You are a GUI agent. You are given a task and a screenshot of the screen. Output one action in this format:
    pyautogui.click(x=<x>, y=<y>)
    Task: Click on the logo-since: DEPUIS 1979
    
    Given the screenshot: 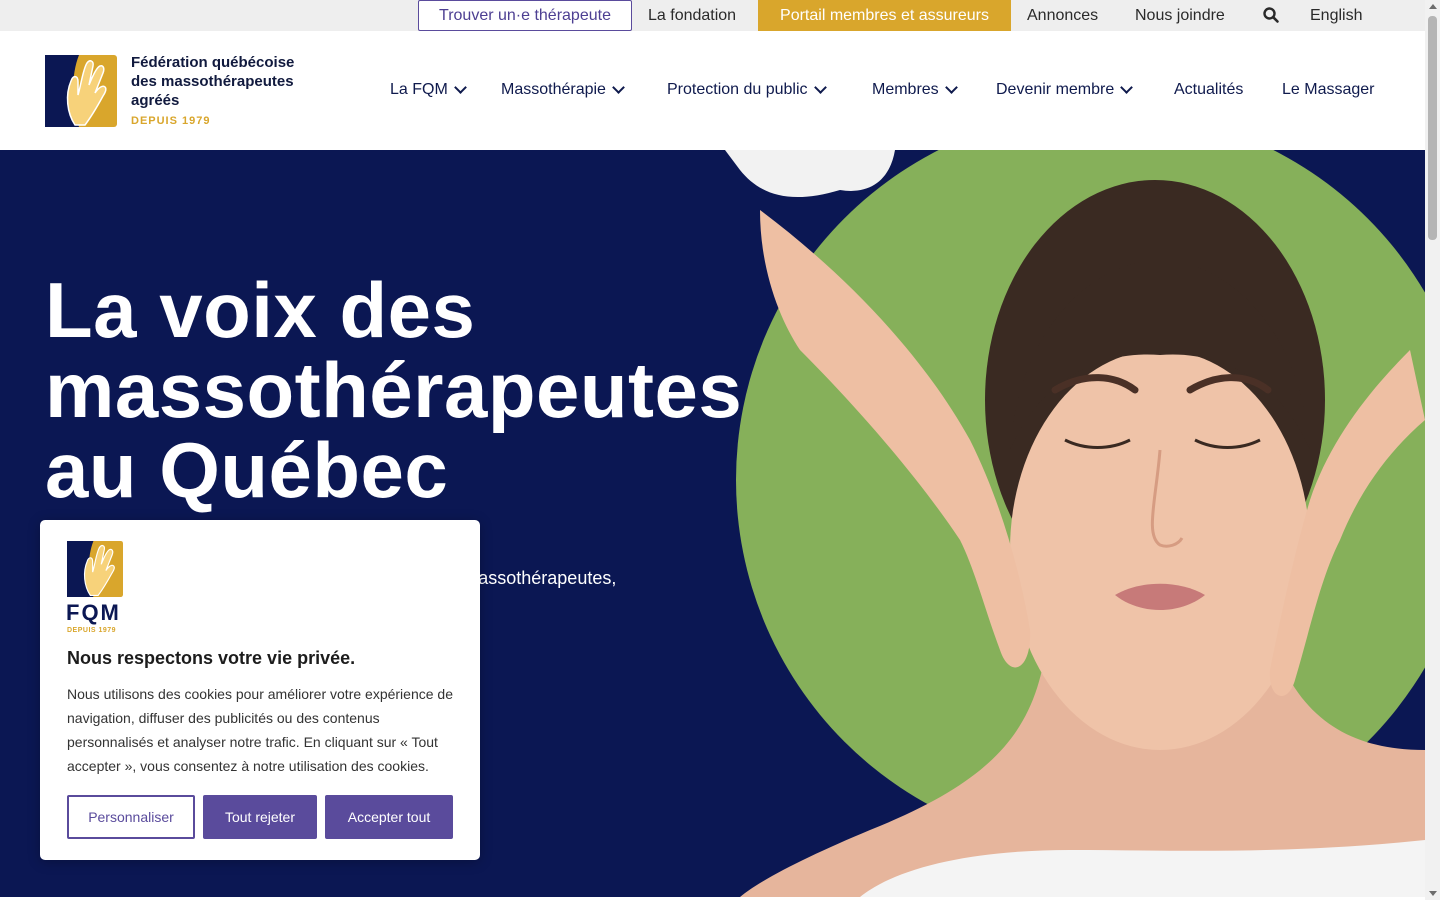 What is the action you would take?
    pyautogui.click(x=171, y=121)
    